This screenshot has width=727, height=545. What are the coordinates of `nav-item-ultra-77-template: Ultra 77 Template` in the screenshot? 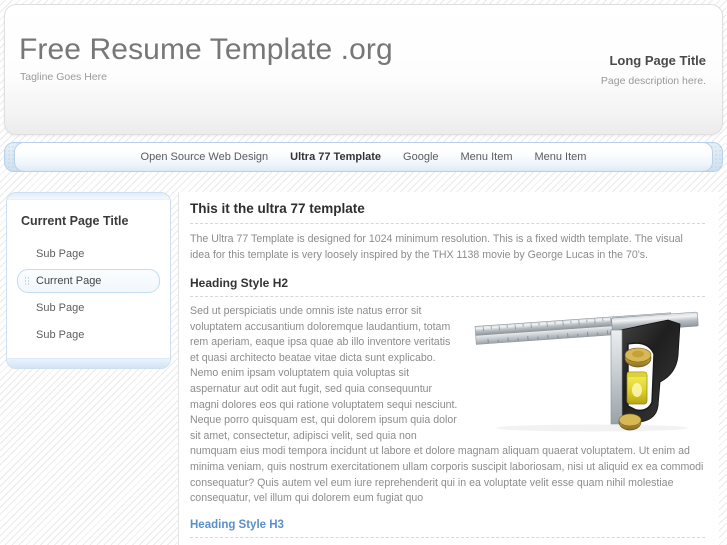 It's located at (335, 157).